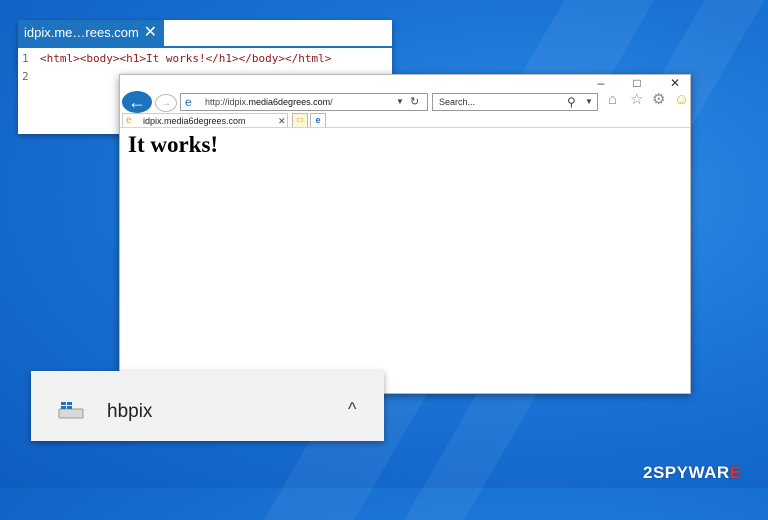 The height and width of the screenshot is (520, 768). What do you see at coordinates (601, 83) in the screenshot?
I see `minimize-button: –` at bounding box center [601, 83].